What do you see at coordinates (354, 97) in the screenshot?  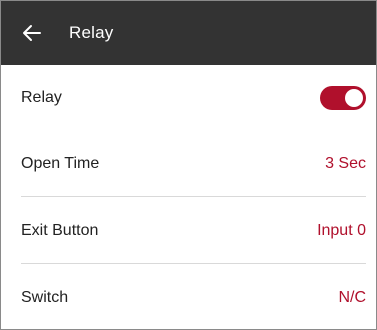 I see `toggle-knob` at bounding box center [354, 97].